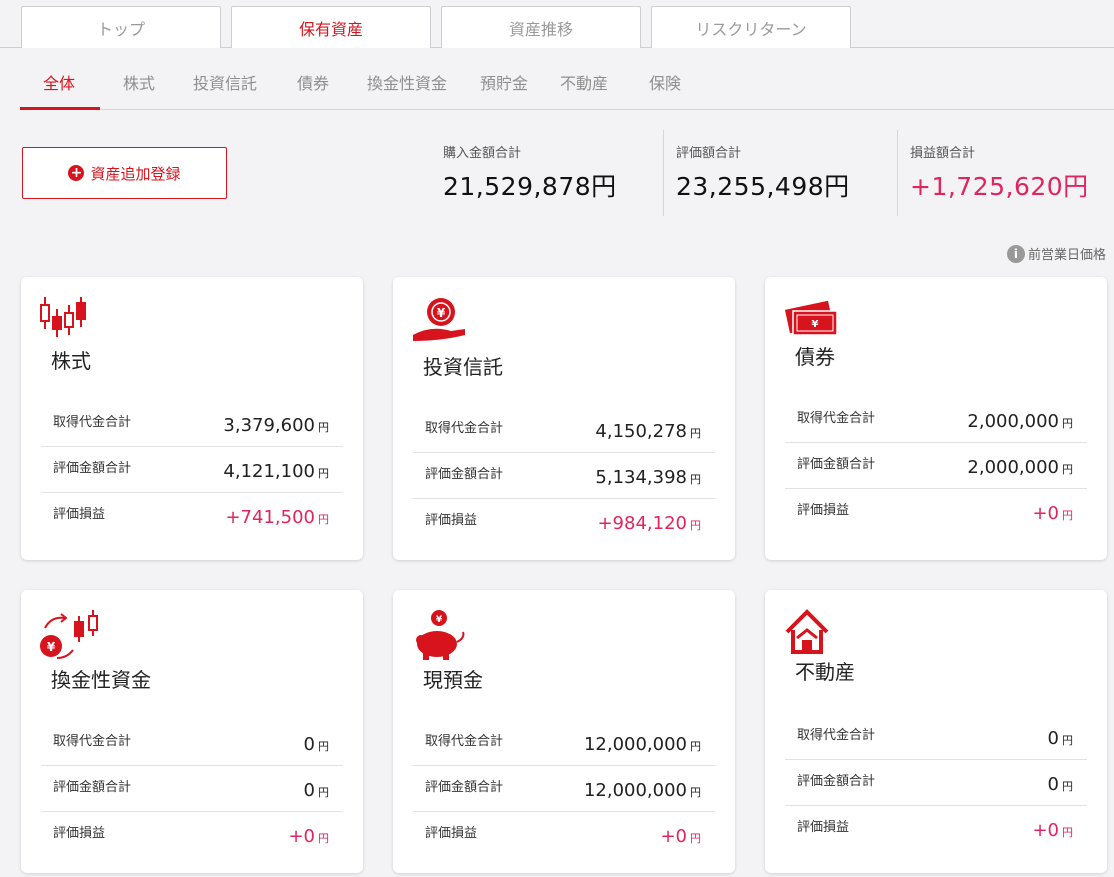  Describe the element at coordinates (121, 27) in the screenshot. I see `tab-top: トップ` at that location.